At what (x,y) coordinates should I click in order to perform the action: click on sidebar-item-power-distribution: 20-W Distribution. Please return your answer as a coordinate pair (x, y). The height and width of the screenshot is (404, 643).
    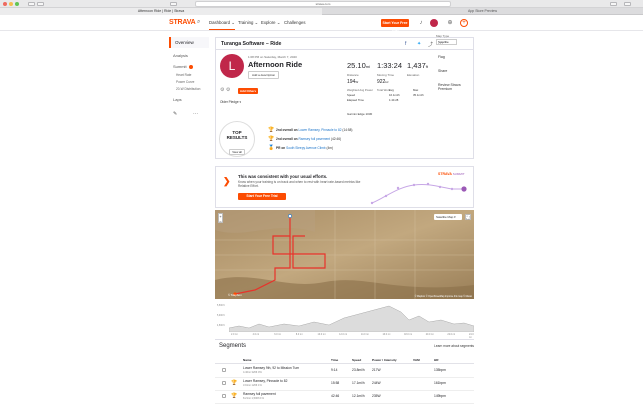
    Looking at the image, I should click on (188, 89).